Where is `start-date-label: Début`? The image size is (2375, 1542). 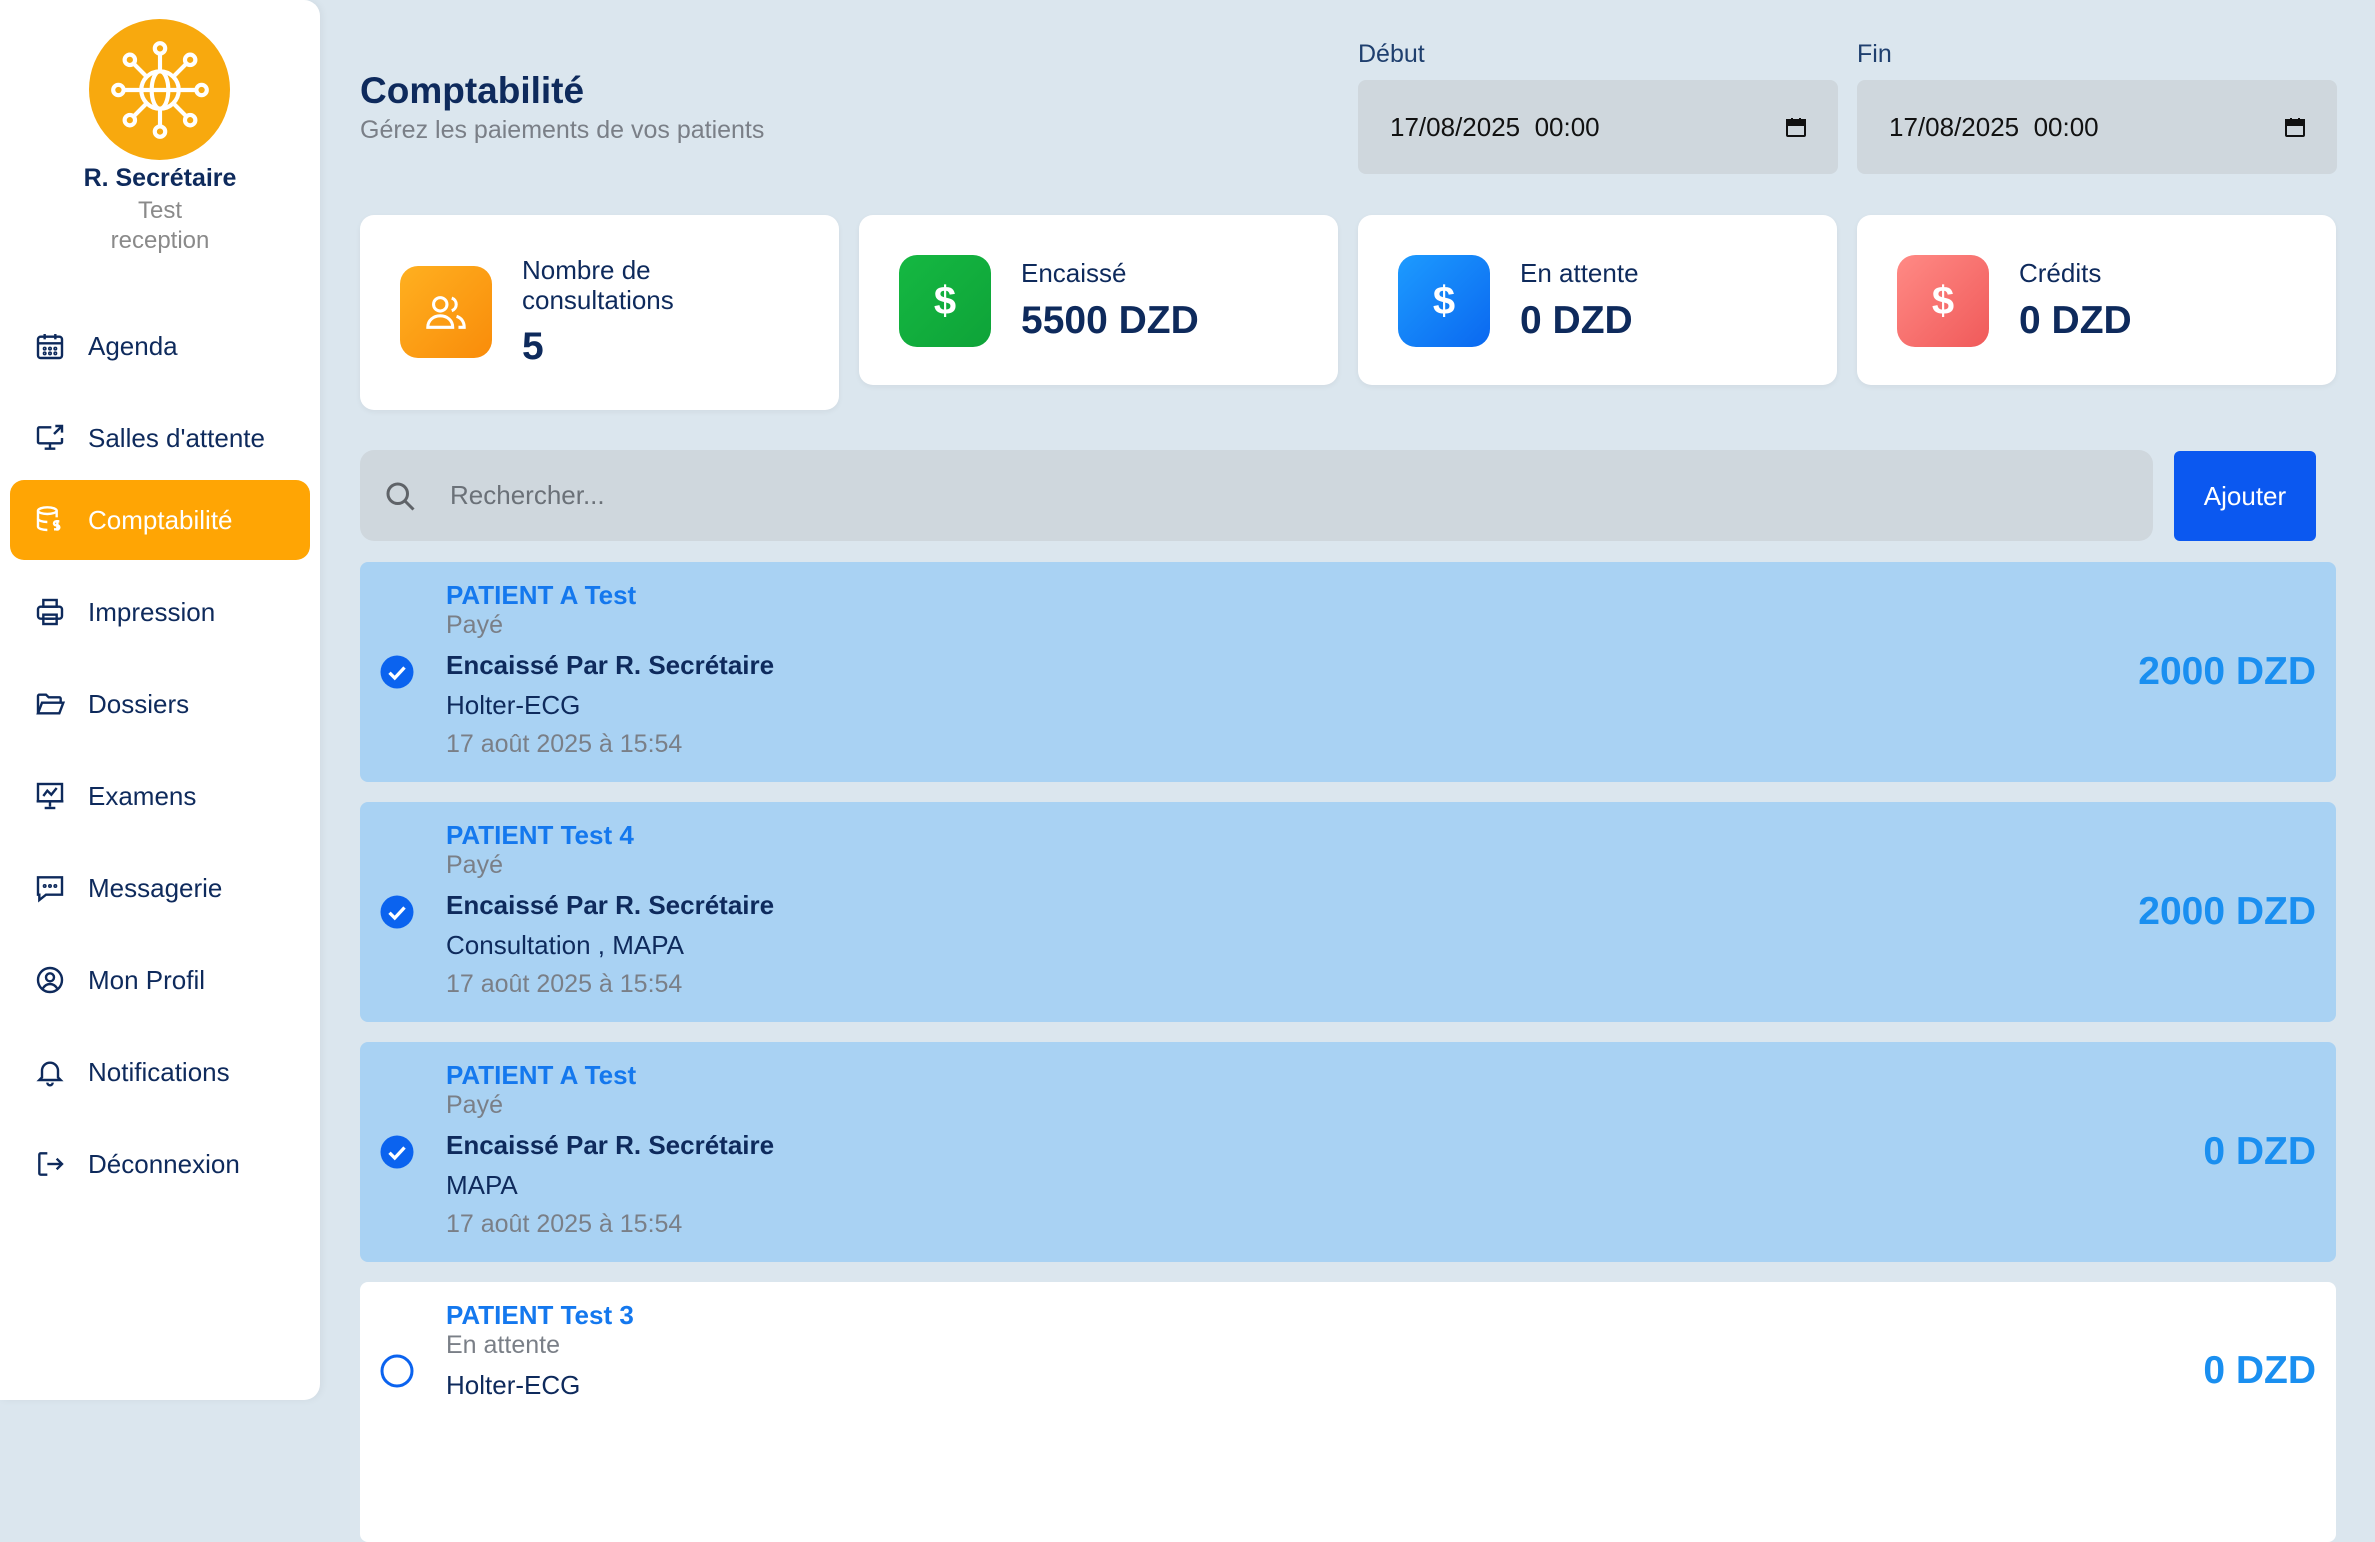
start-date-label: Début is located at coordinates (1391, 54).